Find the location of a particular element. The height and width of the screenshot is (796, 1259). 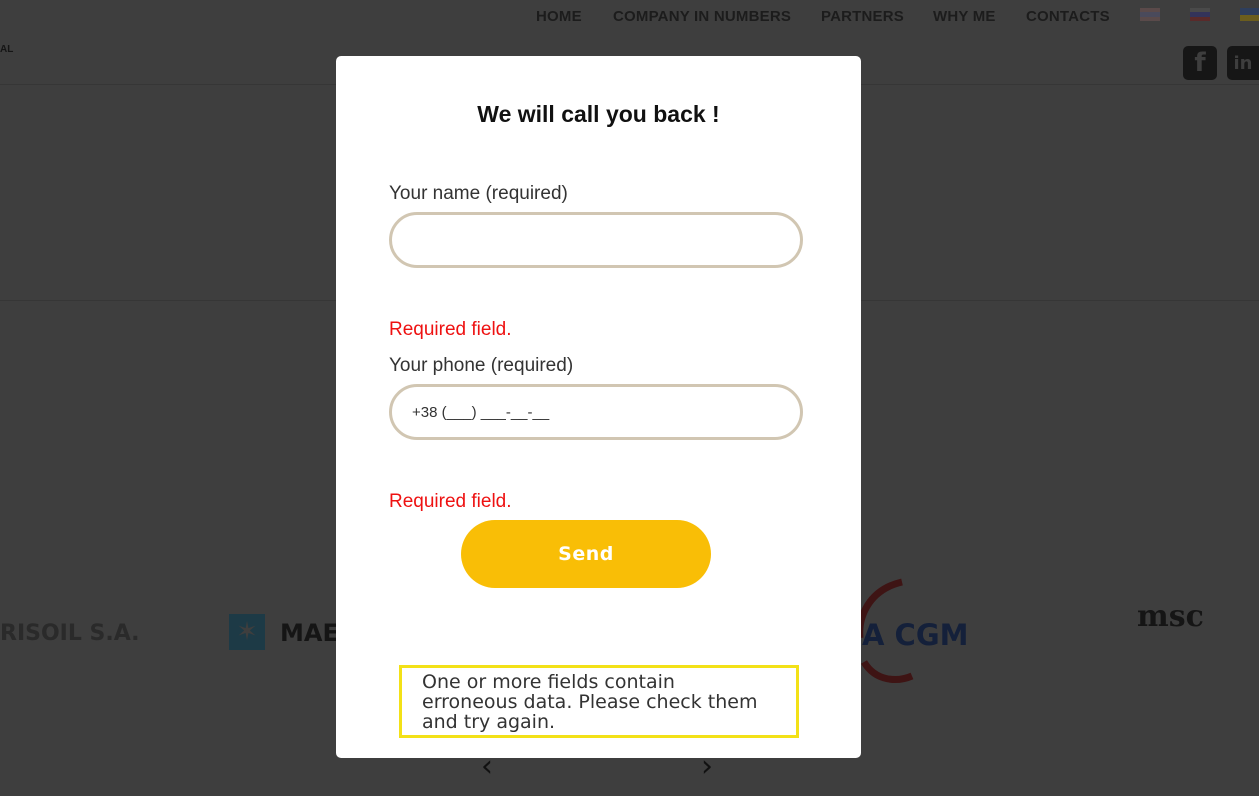

us-flag-icon is located at coordinates (1150, 14).